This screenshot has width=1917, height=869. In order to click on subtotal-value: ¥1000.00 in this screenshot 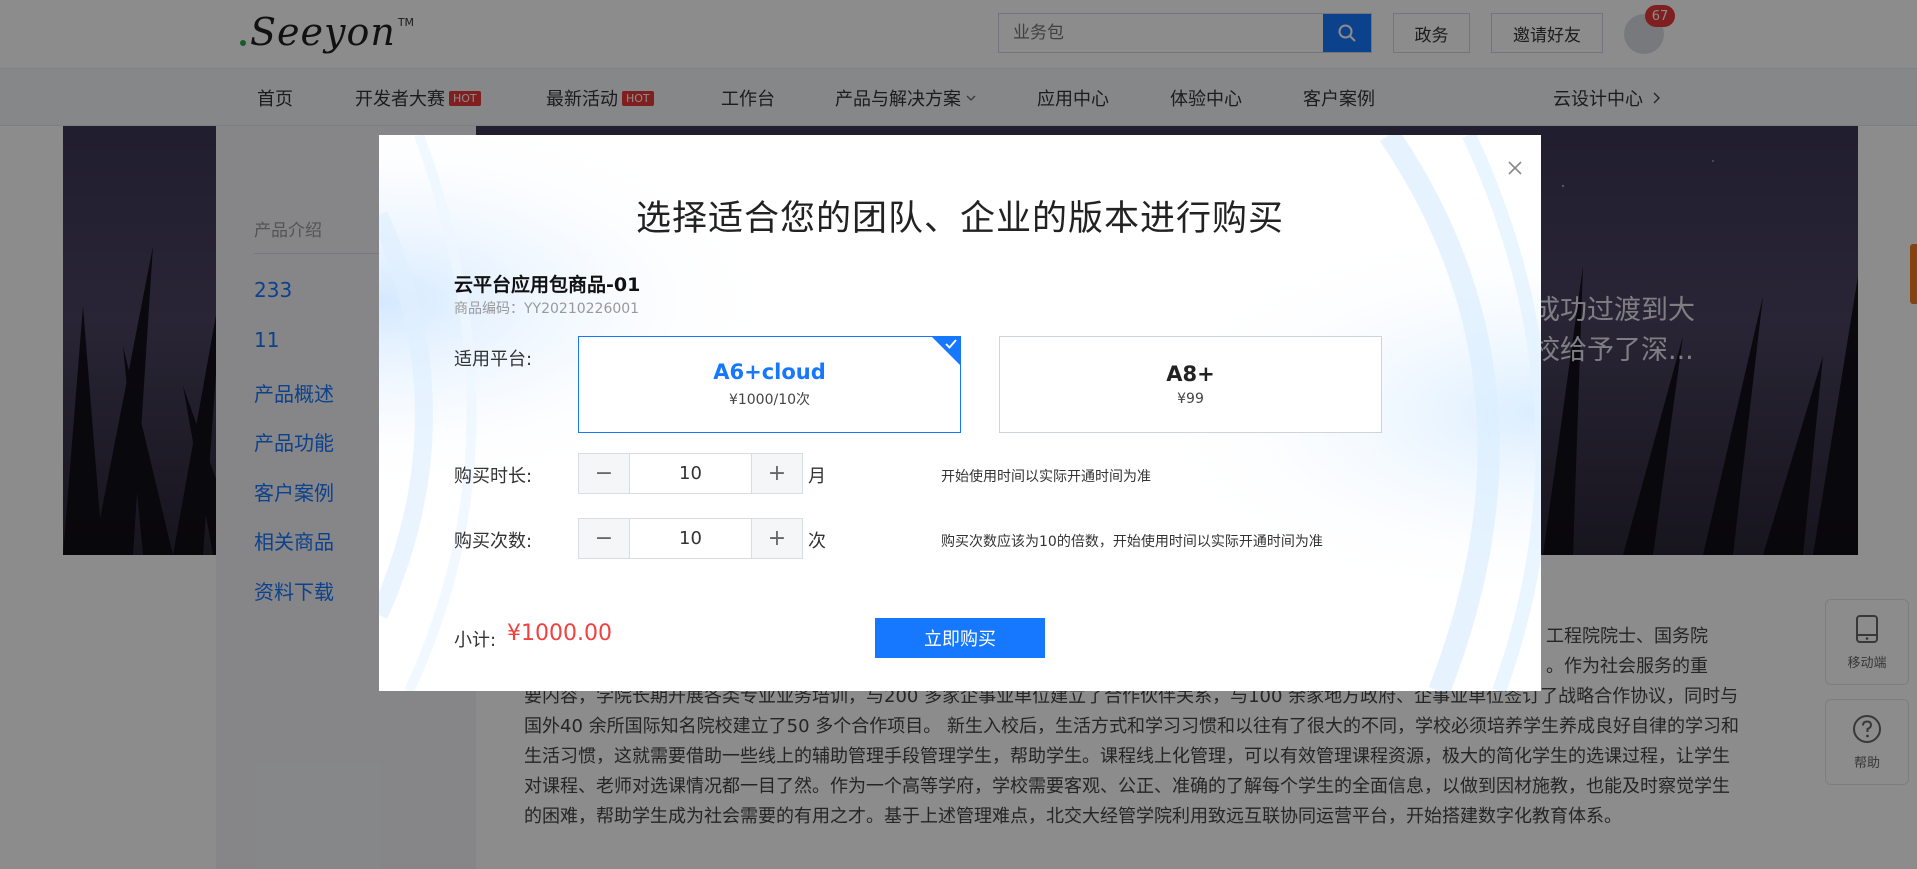, I will do `click(559, 633)`.